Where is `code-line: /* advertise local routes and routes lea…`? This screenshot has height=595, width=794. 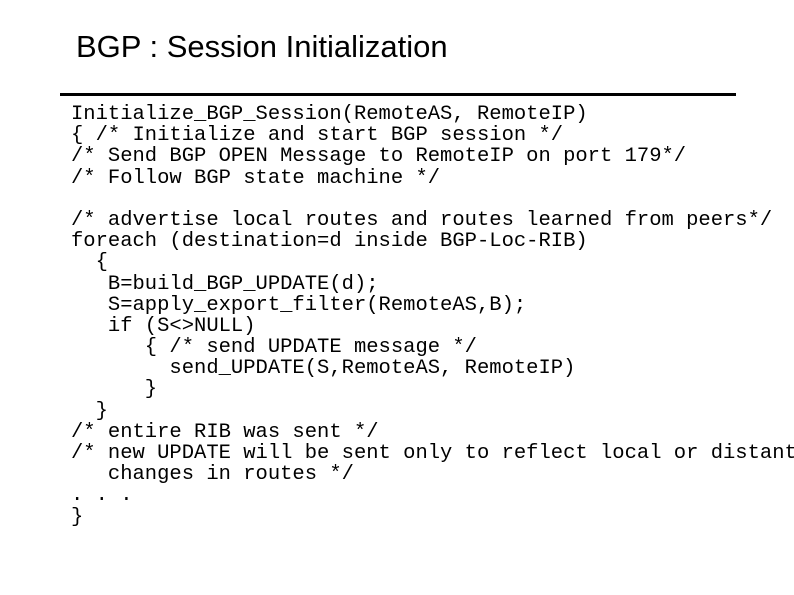
code-line: /* advertise local routes and routes lea… is located at coordinates (422, 220).